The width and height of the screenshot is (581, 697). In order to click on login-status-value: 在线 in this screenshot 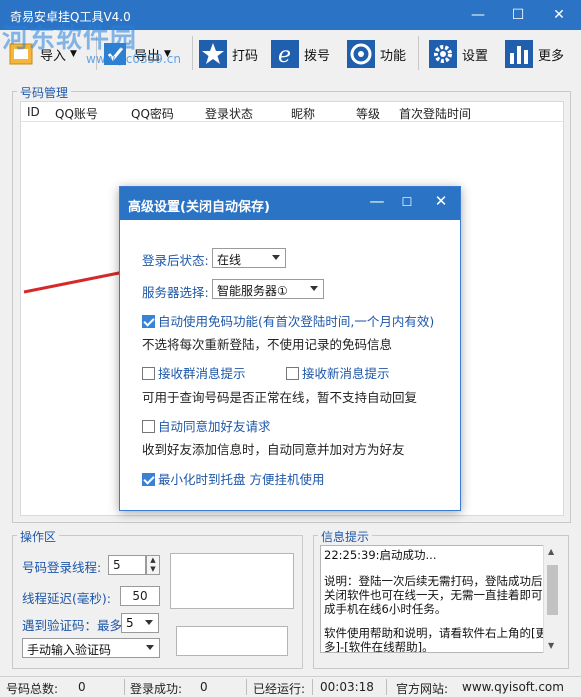, I will do `click(229, 260)`.